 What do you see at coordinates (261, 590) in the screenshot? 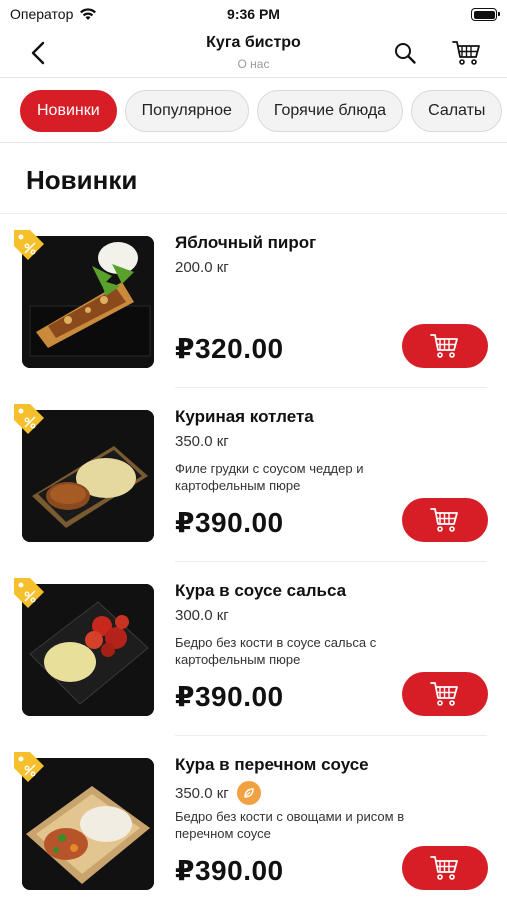
I see `product-name: Кура в соусе сальса` at bounding box center [261, 590].